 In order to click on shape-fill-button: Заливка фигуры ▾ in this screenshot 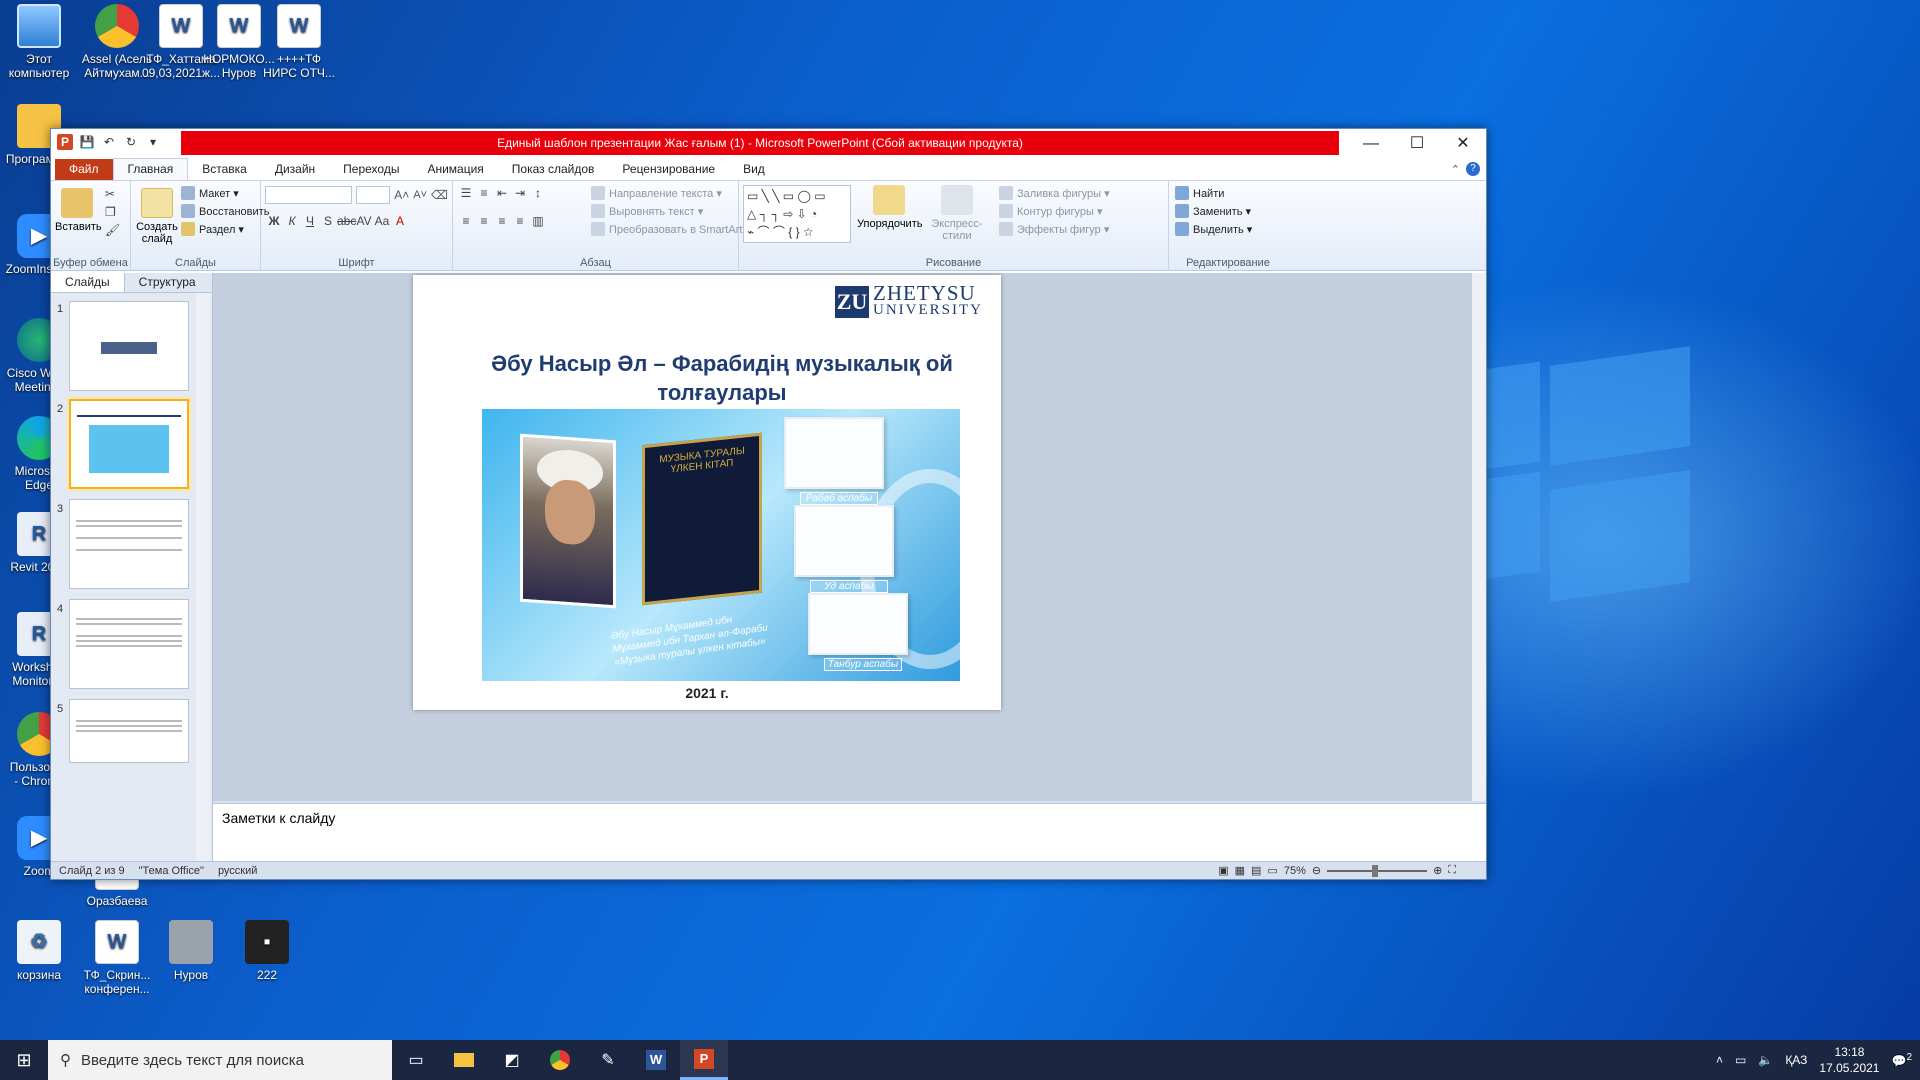, I will do `click(1054, 194)`.